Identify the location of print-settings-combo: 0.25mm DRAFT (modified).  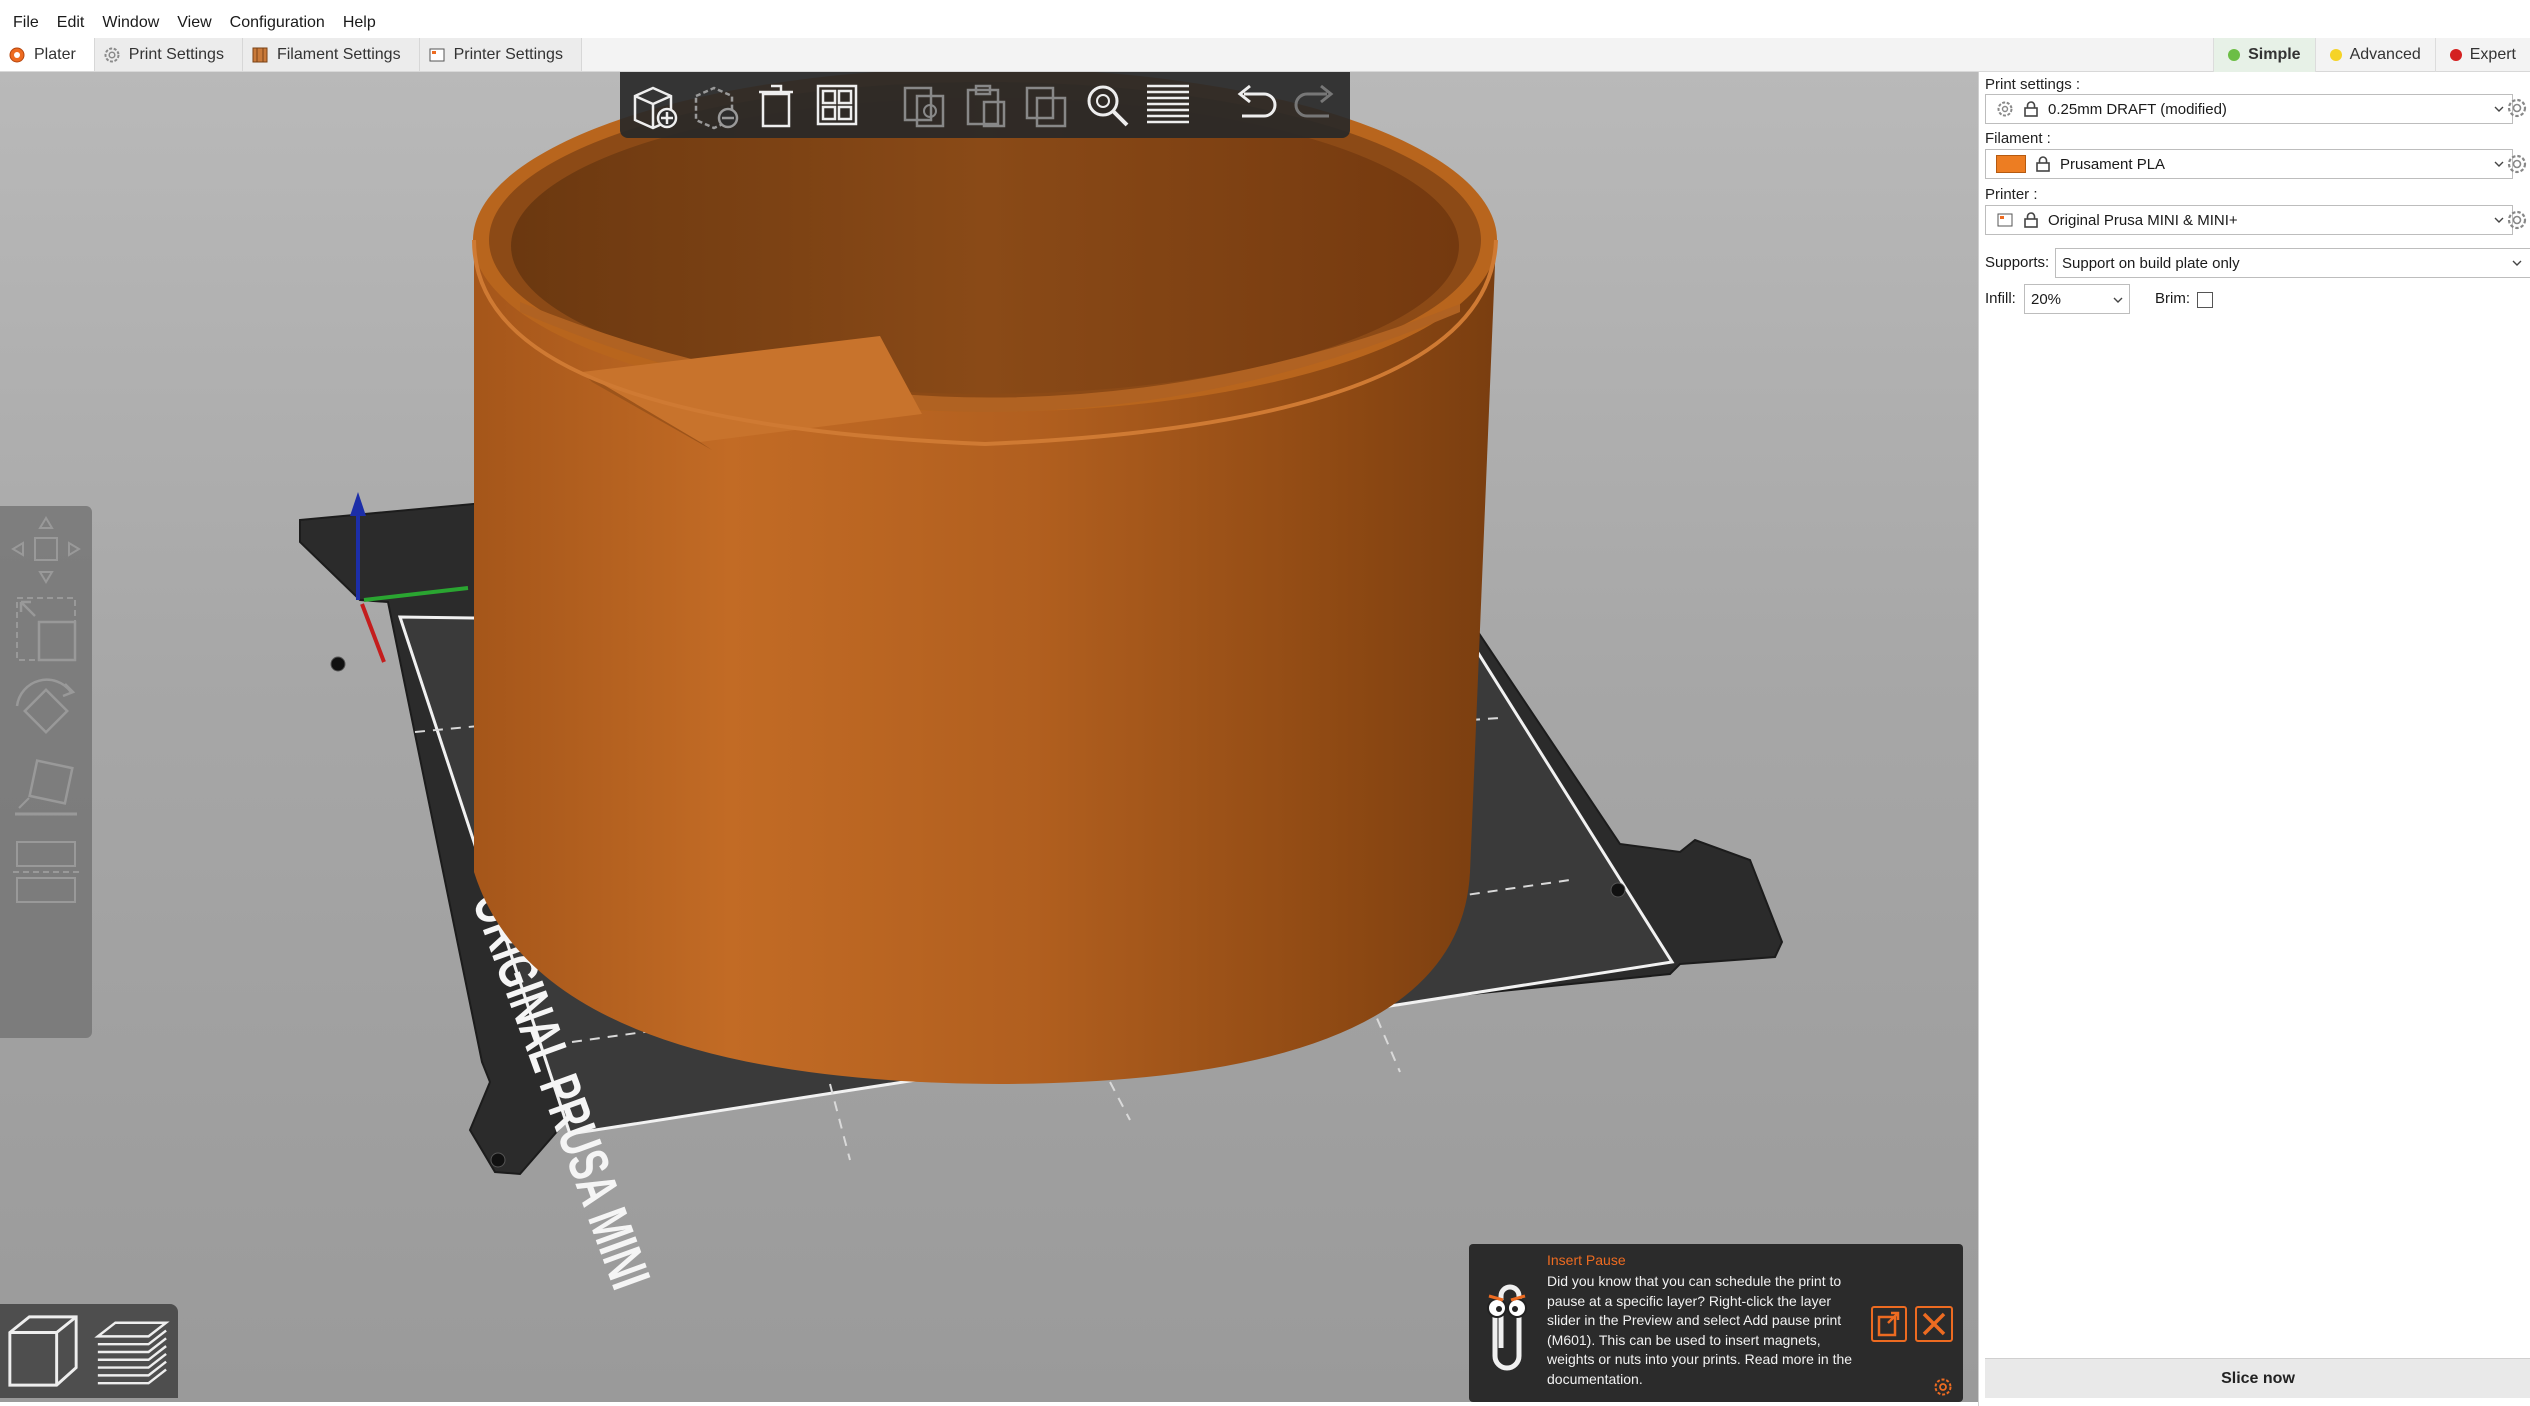
(2249, 109).